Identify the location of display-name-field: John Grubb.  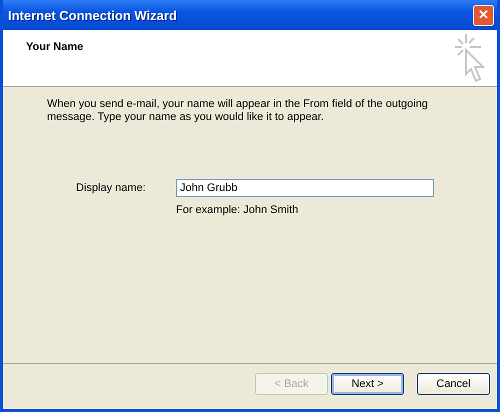
(305, 188).